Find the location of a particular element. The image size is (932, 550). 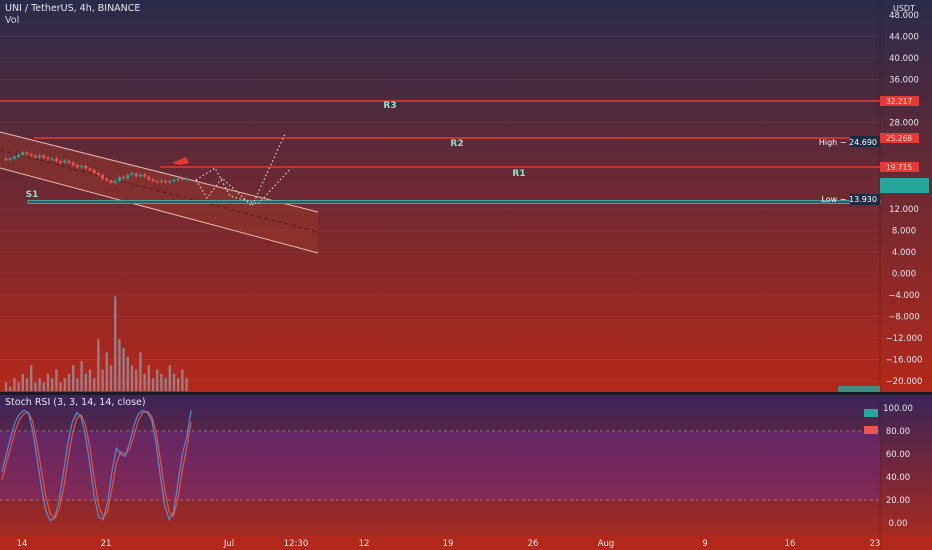

level-label-r2: R2 is located at coordinates (456, 144).